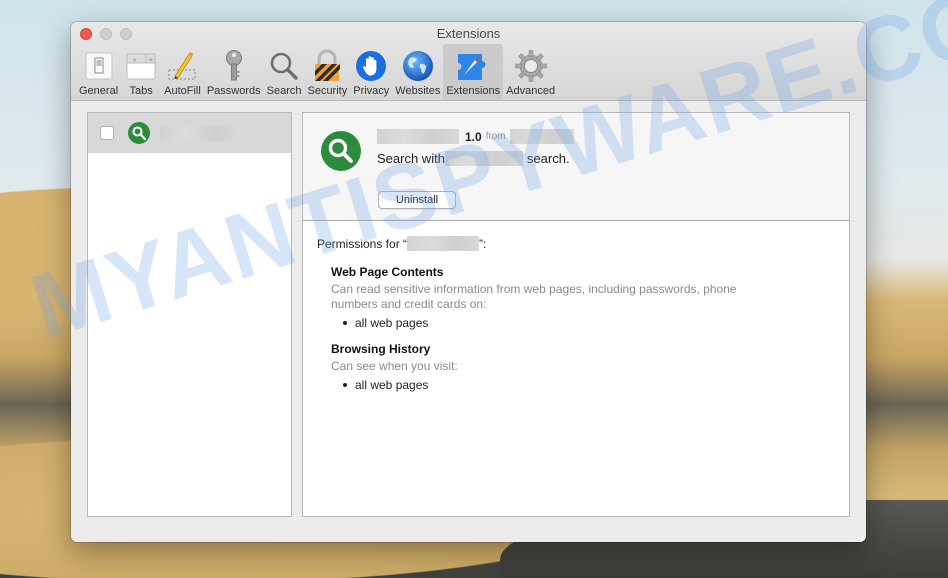  What do you see at coordinates (394, 366) in the screenshot?
I see `permission-description: Can see when you visit:` at bounding box center [394, 366].